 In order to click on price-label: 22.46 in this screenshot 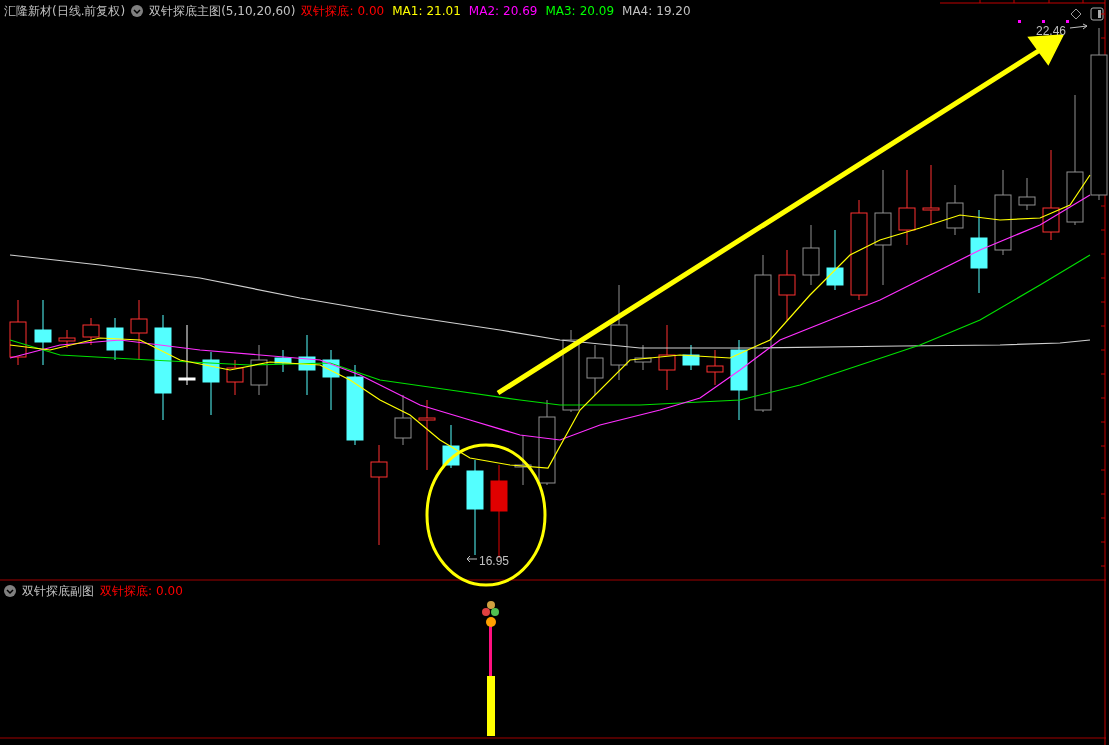, I will do `click(1051, 31)`.